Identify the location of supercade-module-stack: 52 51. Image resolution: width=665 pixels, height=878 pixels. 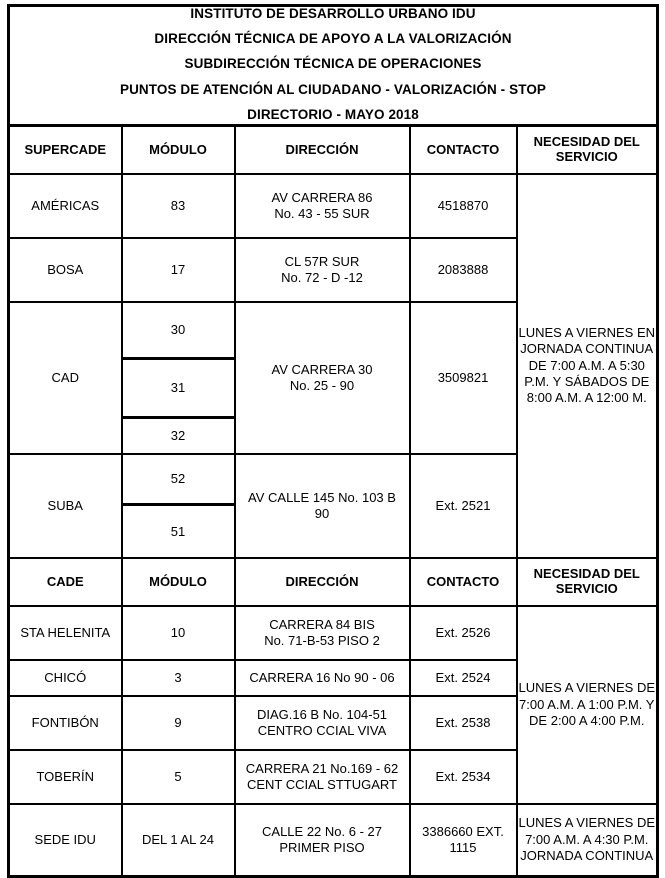
(178, 505).